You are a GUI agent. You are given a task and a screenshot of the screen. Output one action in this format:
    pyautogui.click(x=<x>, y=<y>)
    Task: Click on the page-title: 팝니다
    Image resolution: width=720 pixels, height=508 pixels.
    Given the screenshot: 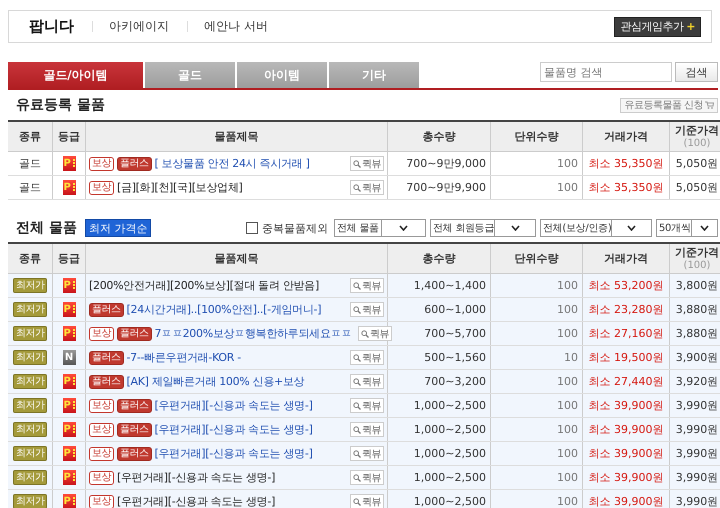 What is the action you would take?
    pyautogui.click(x=51, y=26)
    